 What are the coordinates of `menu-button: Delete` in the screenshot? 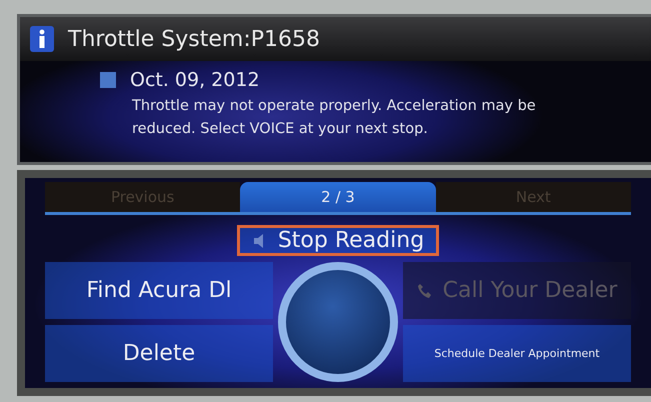 It's located at (159, 353).